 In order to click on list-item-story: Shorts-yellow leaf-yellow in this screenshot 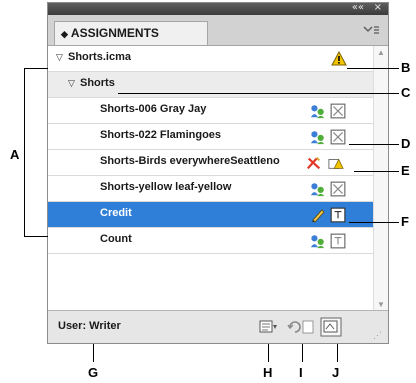, I will do `click(211, 189)`.